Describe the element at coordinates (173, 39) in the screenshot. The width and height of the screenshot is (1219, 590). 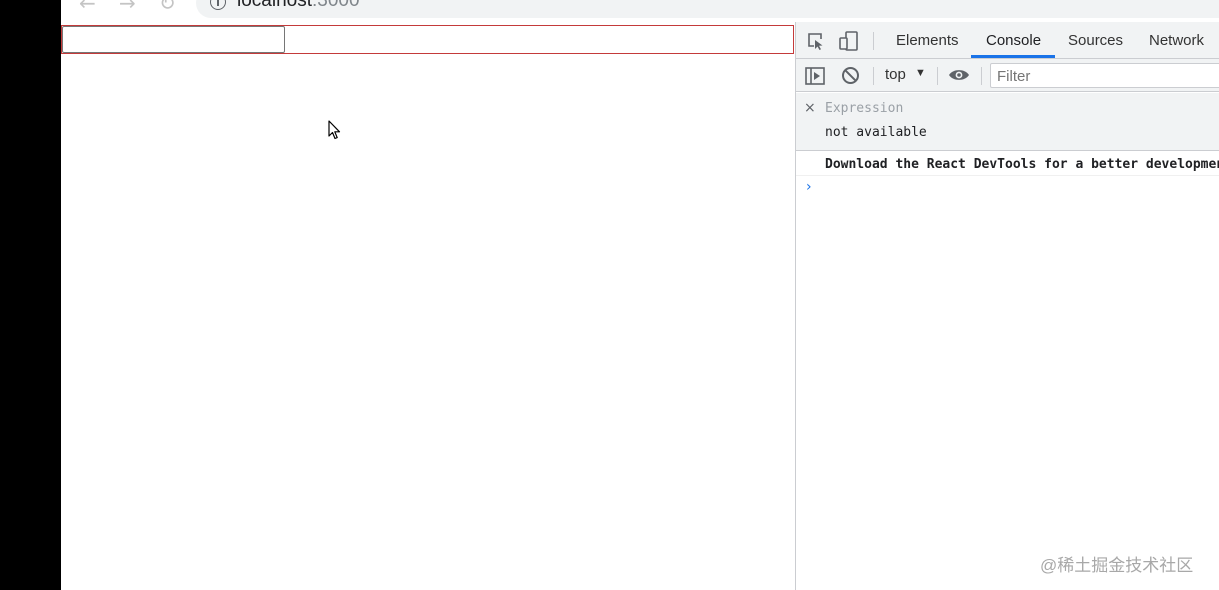
I see `text-input` at that location.